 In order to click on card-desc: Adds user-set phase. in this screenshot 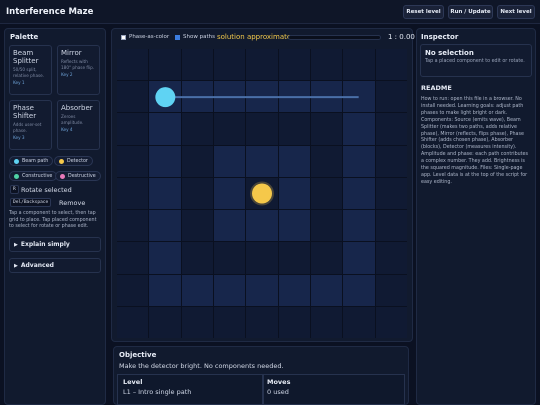, I will do `click(27, 127)`.